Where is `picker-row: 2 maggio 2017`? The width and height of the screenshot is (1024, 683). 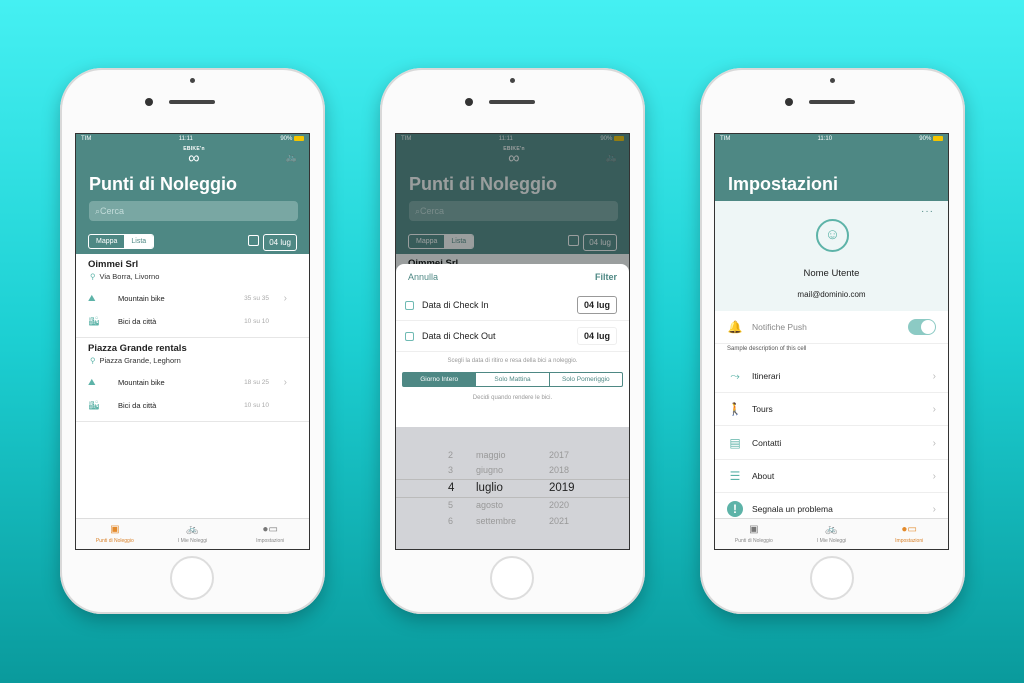 picker-row: 2 maggio 2017 is located at coordinates (512, 458).